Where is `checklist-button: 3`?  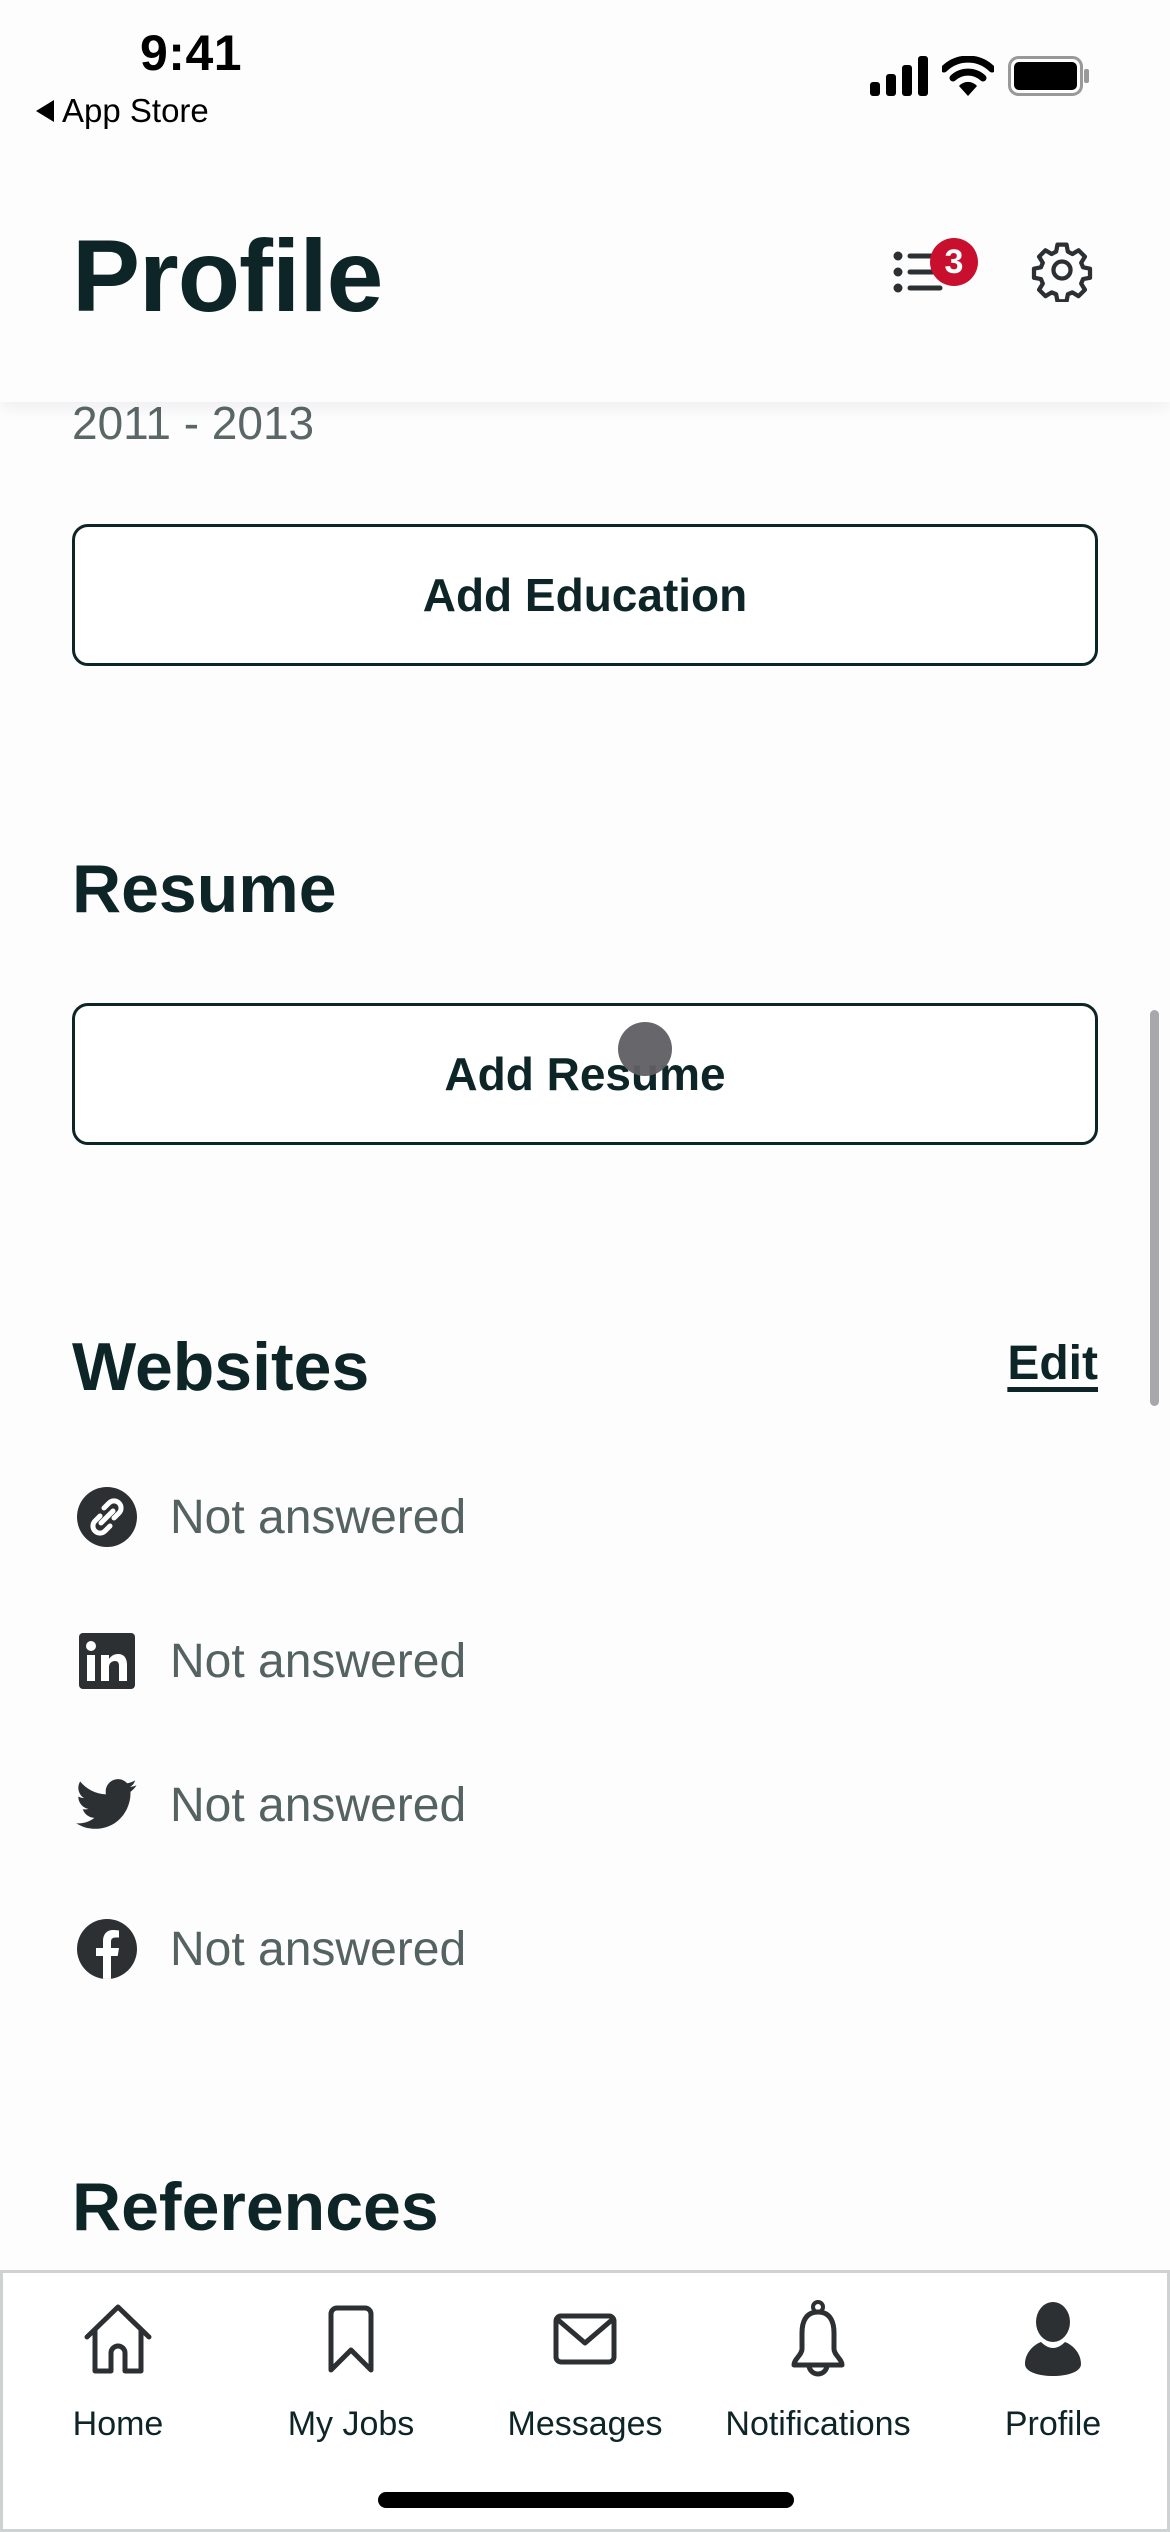 checklist-button: 3 is located at coordinates (929, 272).